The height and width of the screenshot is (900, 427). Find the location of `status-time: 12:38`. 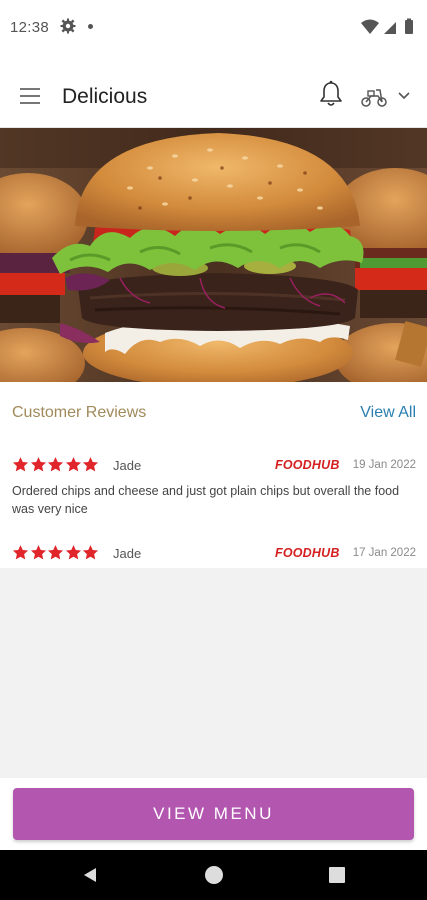

status-time: 12:38 is located at coordinates (30, 27).